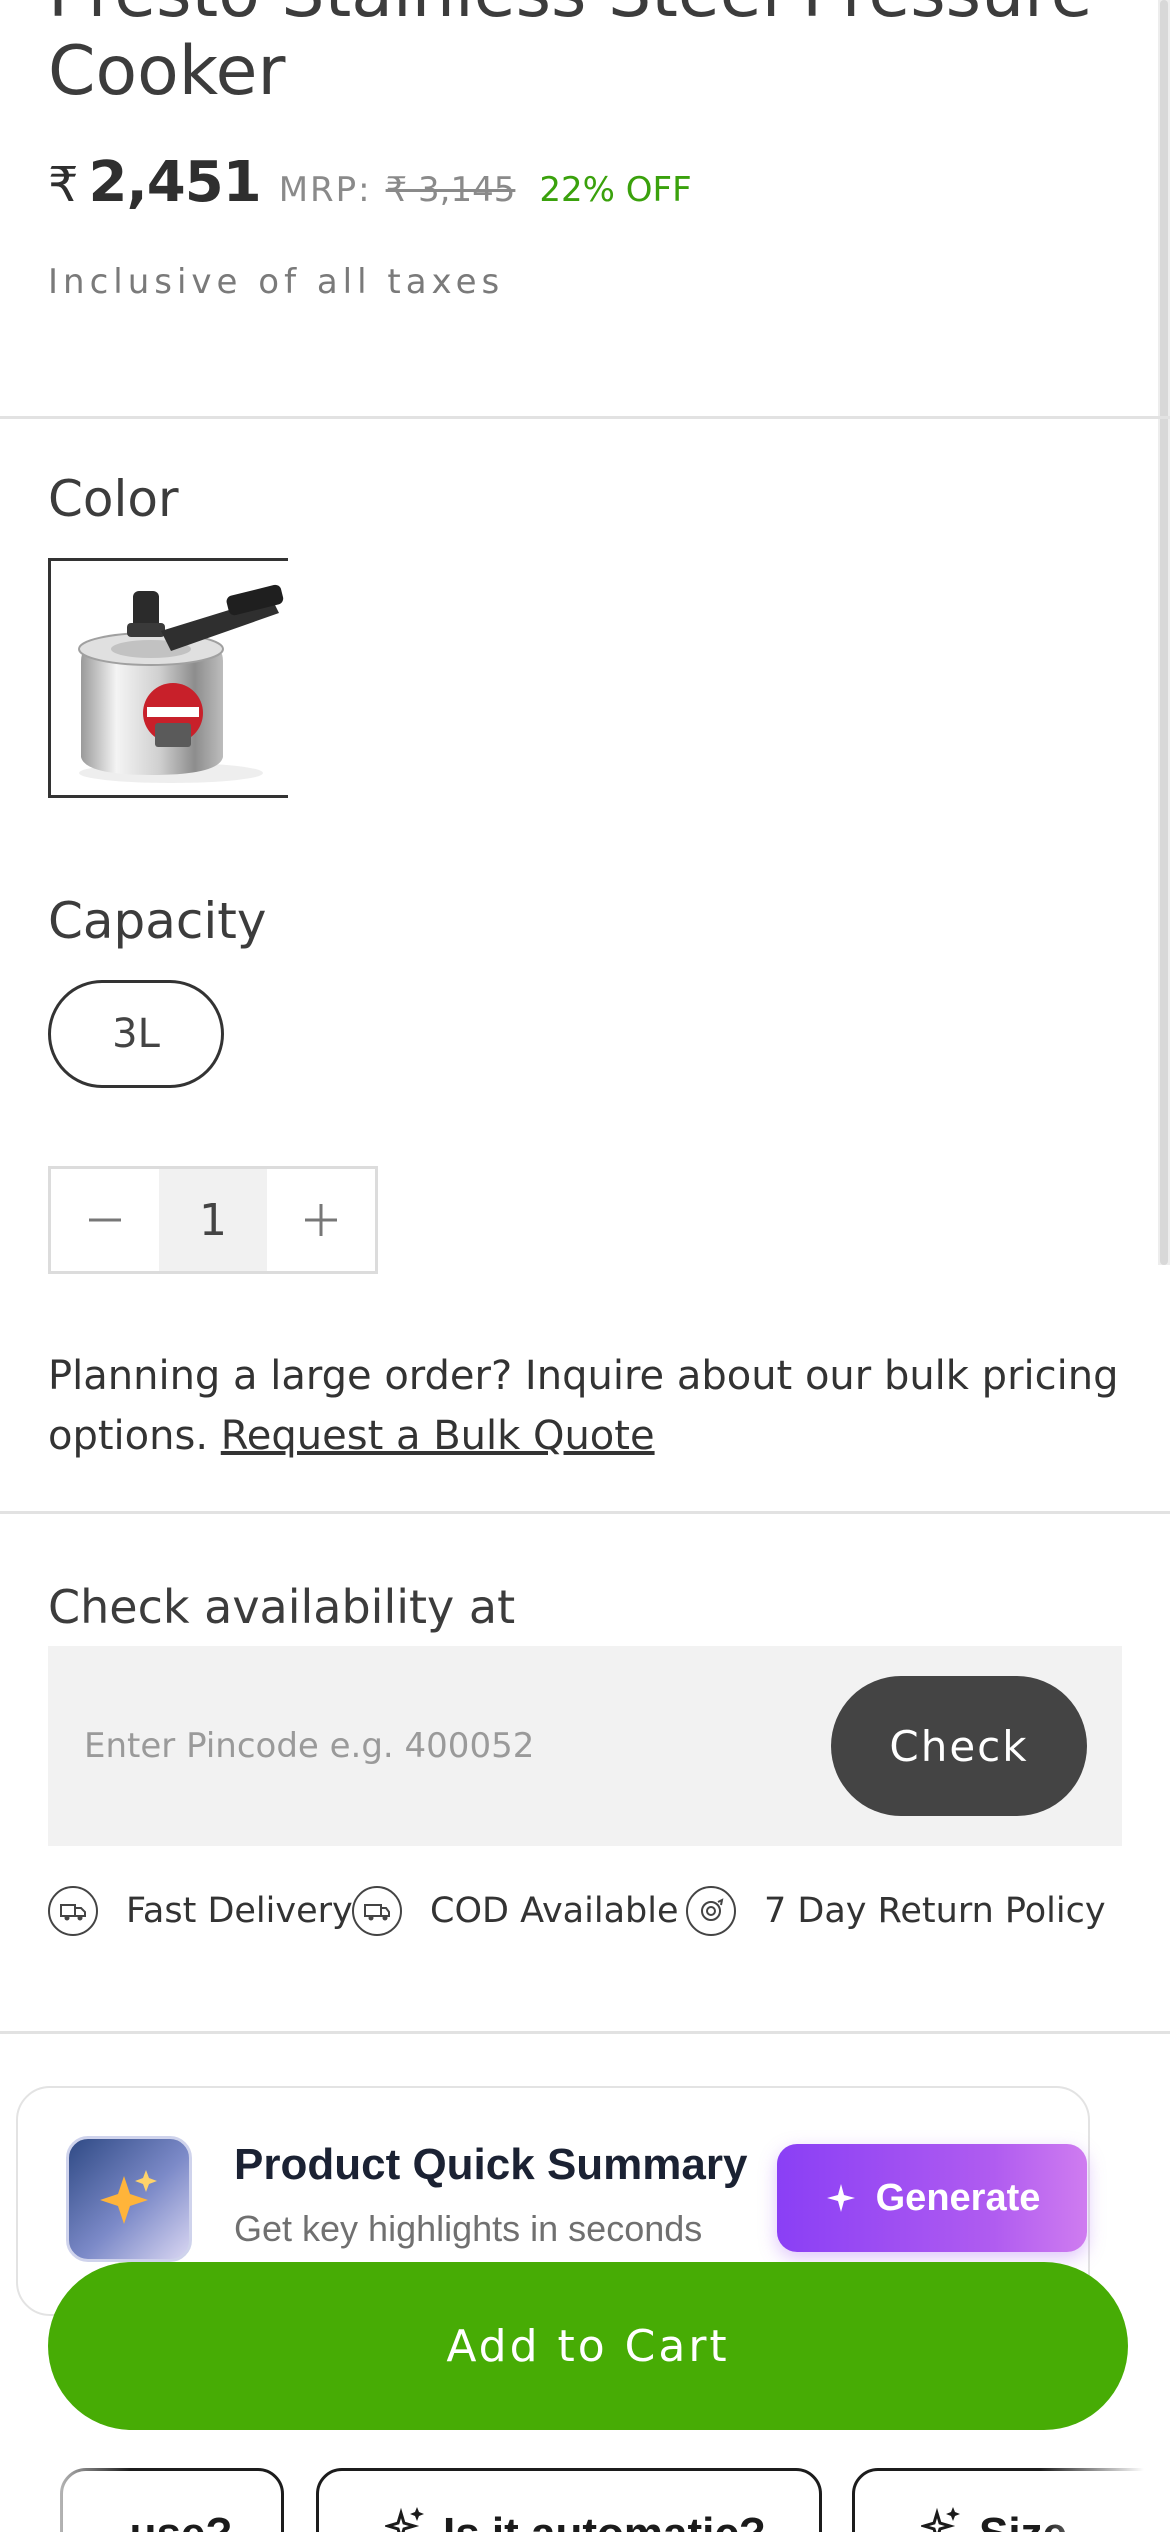 Image resolution: width=1170 pixels, height=2532 pixels. I want to click on quantity-stepper: 1, so click(213, 1220).